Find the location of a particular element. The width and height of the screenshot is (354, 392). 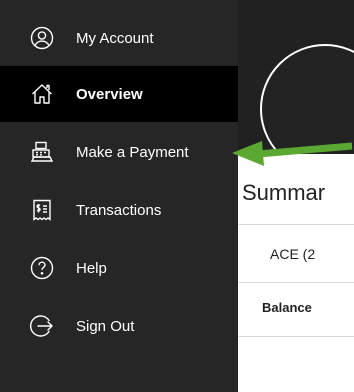

summary-heading: Summar is located at coordinates (284, 192).